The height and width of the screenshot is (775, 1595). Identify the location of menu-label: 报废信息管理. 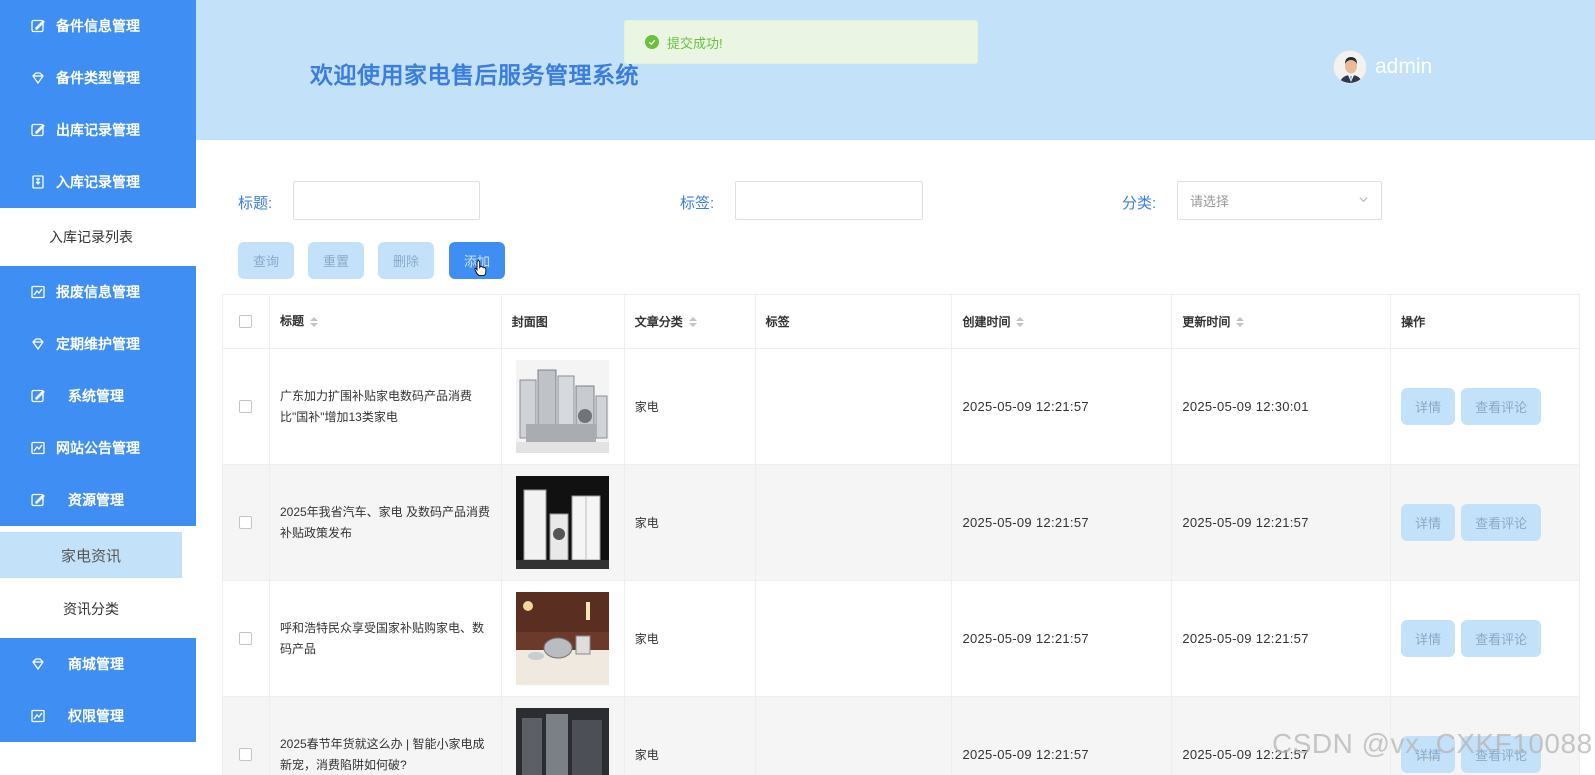
(98, 292).